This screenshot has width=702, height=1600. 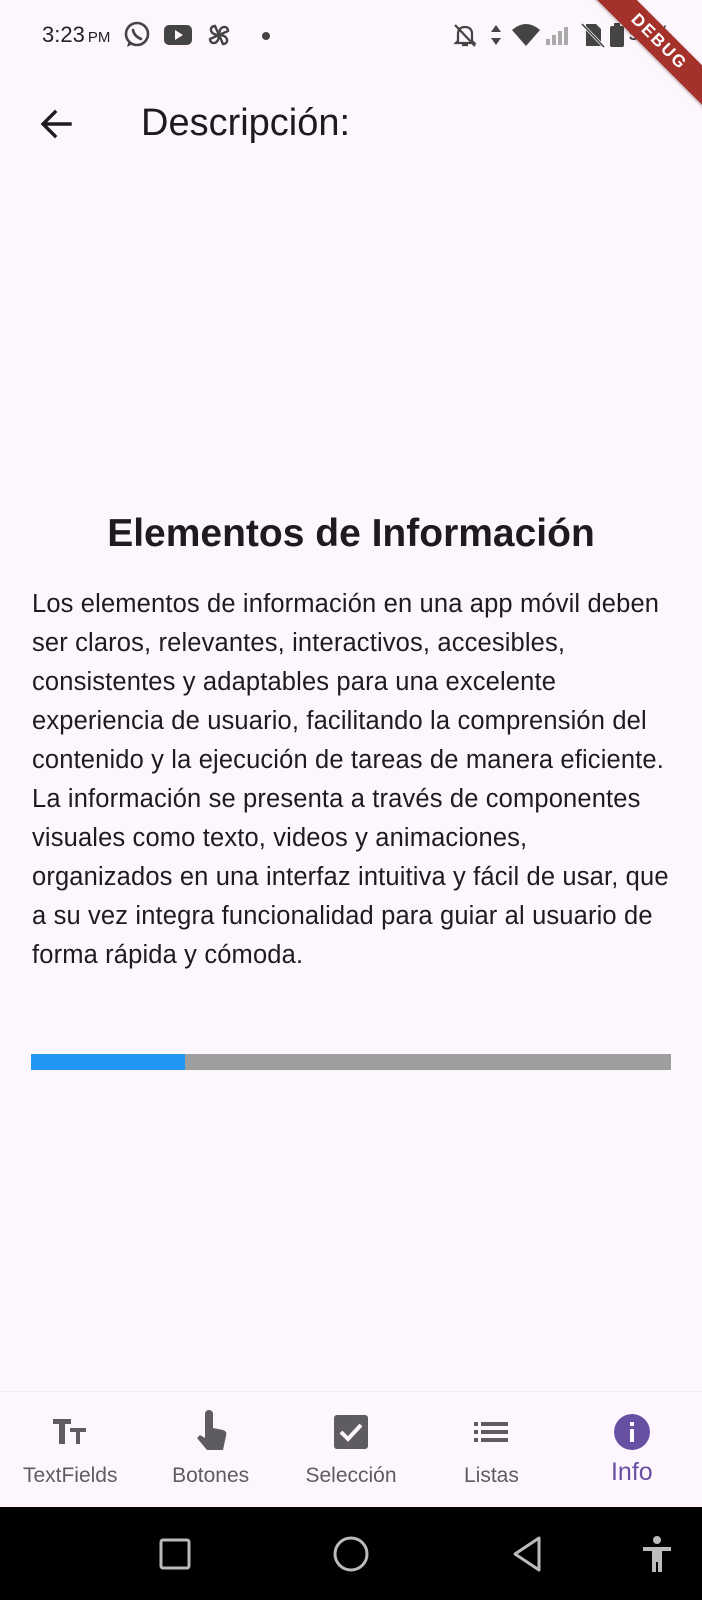 I want to click on status-ampm: PM, so click(x=99, y=37).